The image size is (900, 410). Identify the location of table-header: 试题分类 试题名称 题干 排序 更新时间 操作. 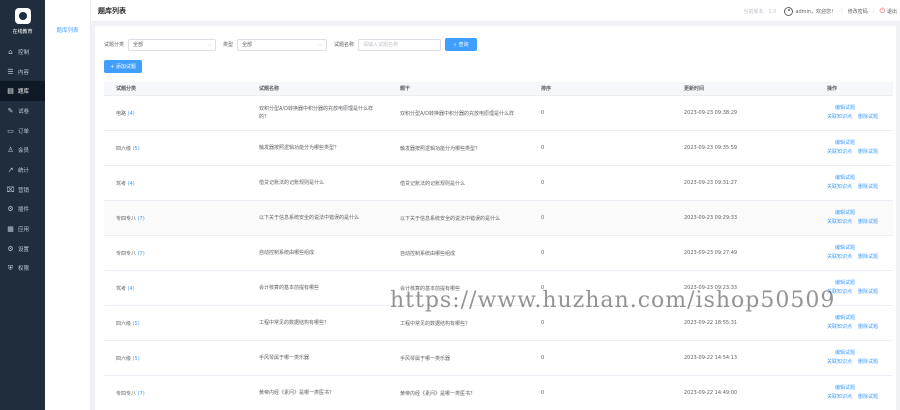
(498, 89).